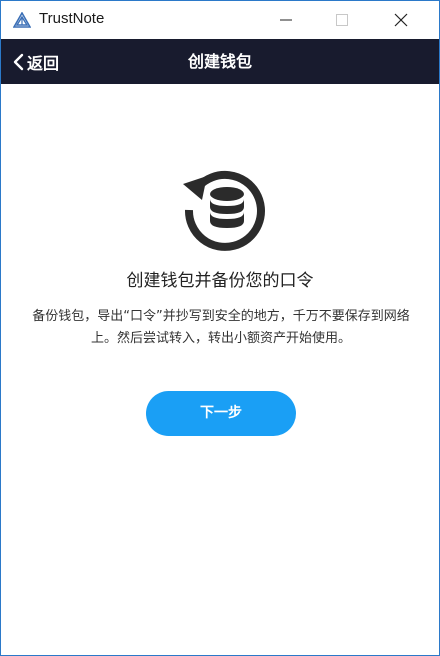 This screenshot has height=656, width=440. What do you see at coordinates (220, 281) in the screenshot?
I see `section-heading: 创建钱包并备份您的口令` at bounding box center [220, 281].